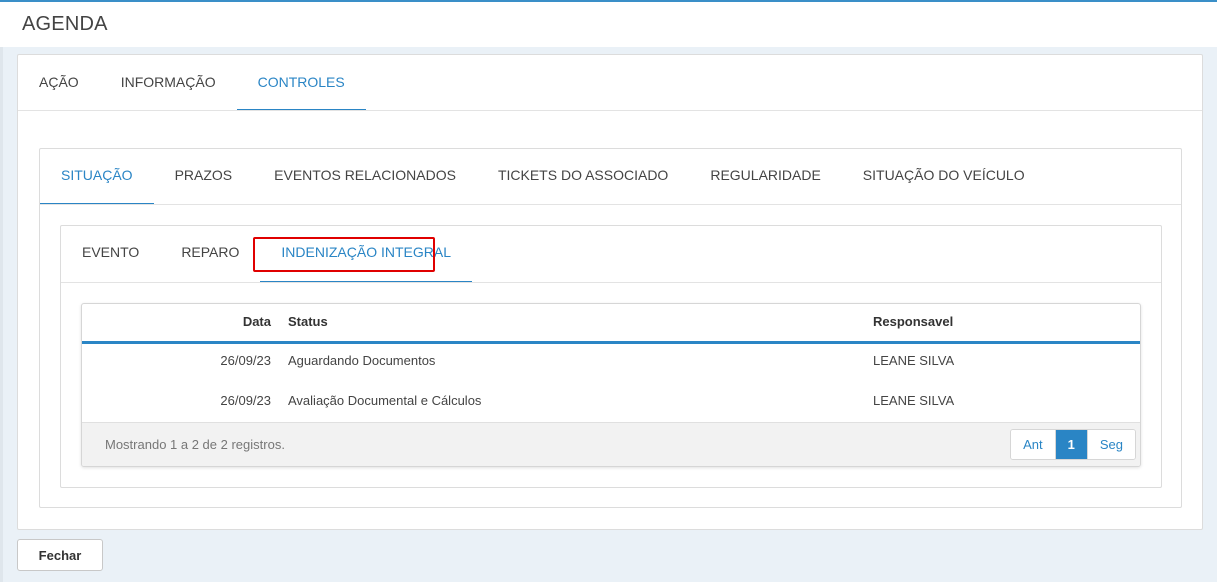 The width and height of the screenshot is (1217, 582). Describe the element at coordinates (611, 282) in the screenshot. I see `situacao-tabs-divider` at that location.